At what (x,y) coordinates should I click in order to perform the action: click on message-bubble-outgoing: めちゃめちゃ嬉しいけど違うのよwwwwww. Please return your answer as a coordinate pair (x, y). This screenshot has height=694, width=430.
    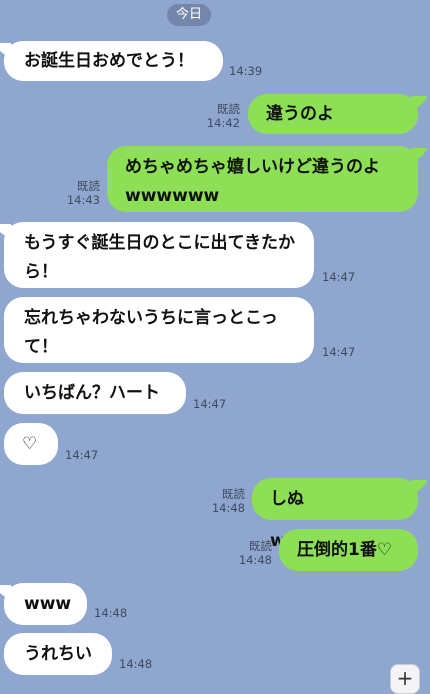
    Looking at the image, I should click on (262, 179).